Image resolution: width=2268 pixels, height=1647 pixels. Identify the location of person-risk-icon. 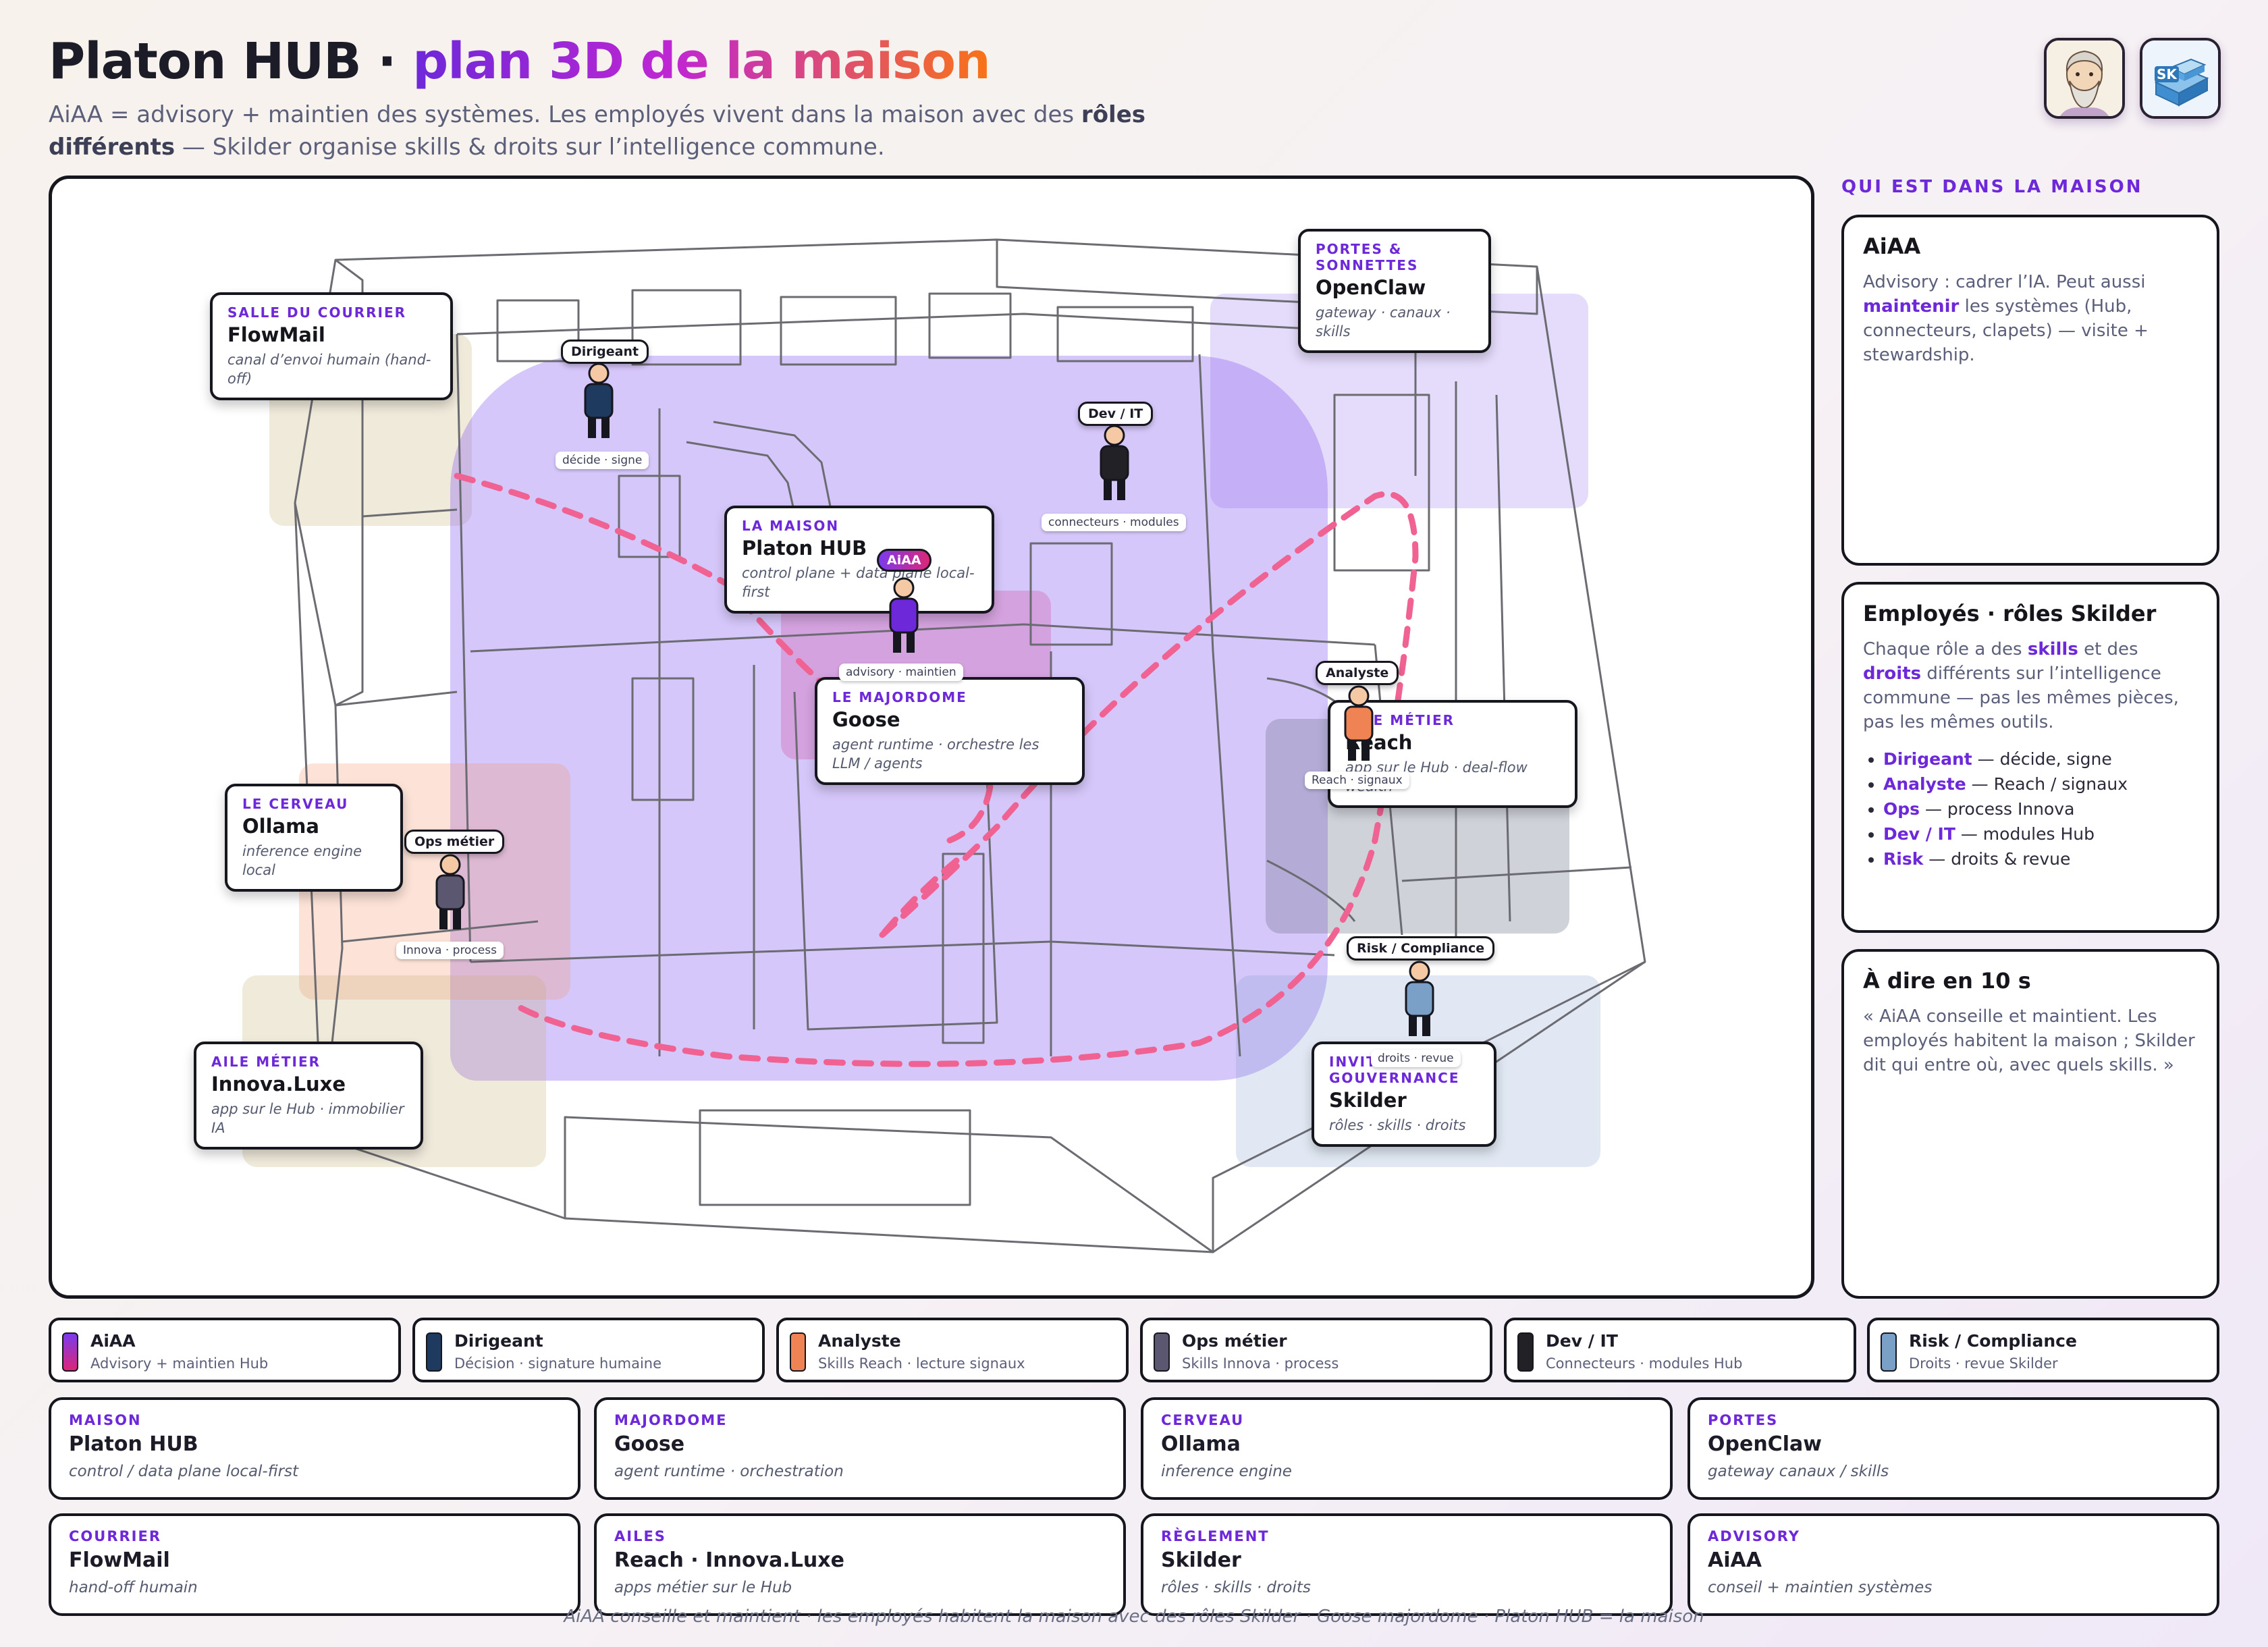
(1420, 1002).